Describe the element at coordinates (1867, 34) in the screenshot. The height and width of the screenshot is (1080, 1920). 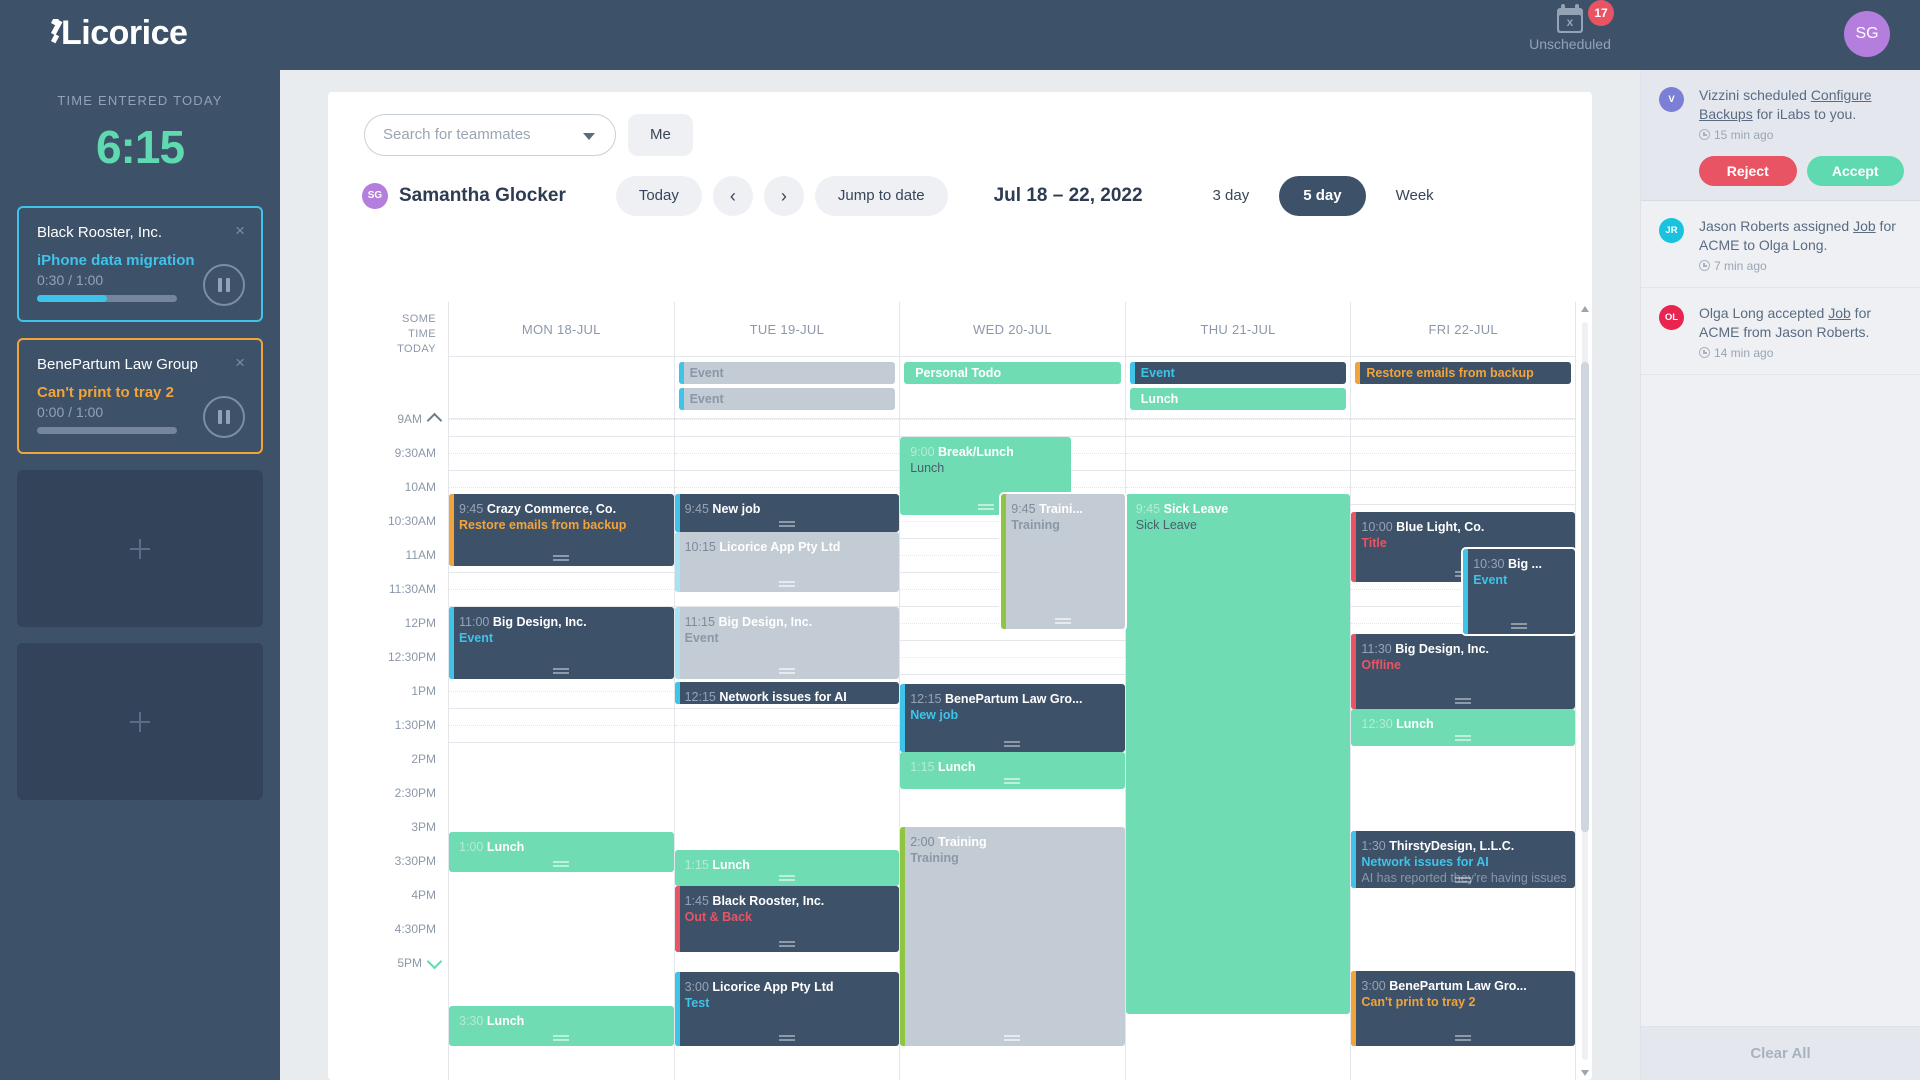
I see `avatar: SG` at that location.